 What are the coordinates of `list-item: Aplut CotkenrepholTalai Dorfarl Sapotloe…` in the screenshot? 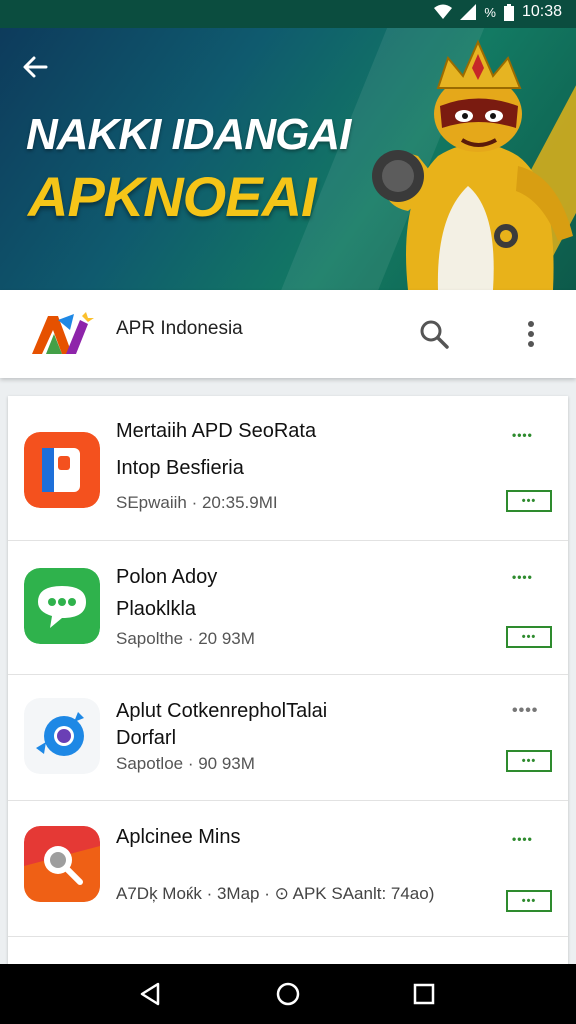 It's located at (288, 737).